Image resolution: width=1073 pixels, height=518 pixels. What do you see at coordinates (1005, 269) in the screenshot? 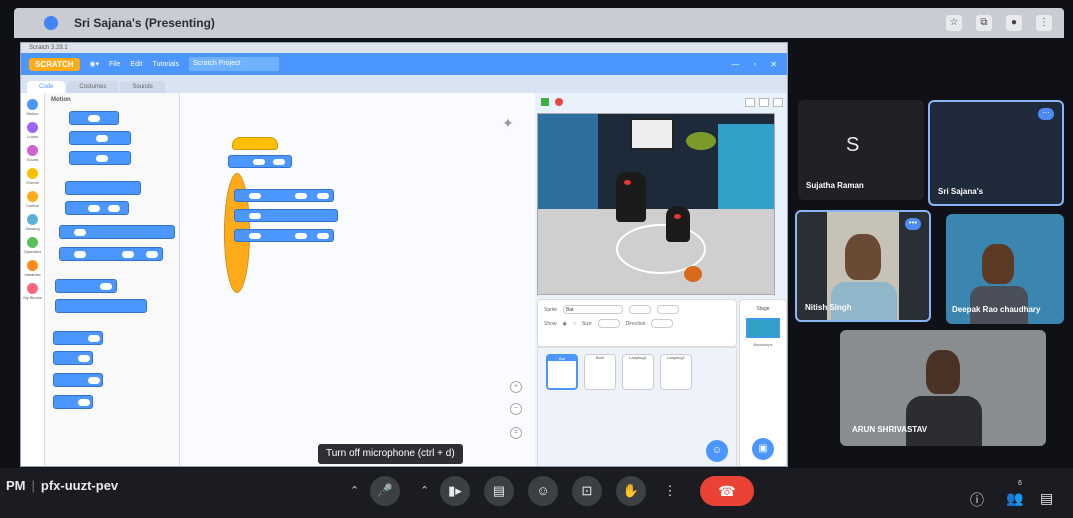
I see `participant-tile-deepak: Deepak Rao chaudhary` at bounding box center [1005, 269].